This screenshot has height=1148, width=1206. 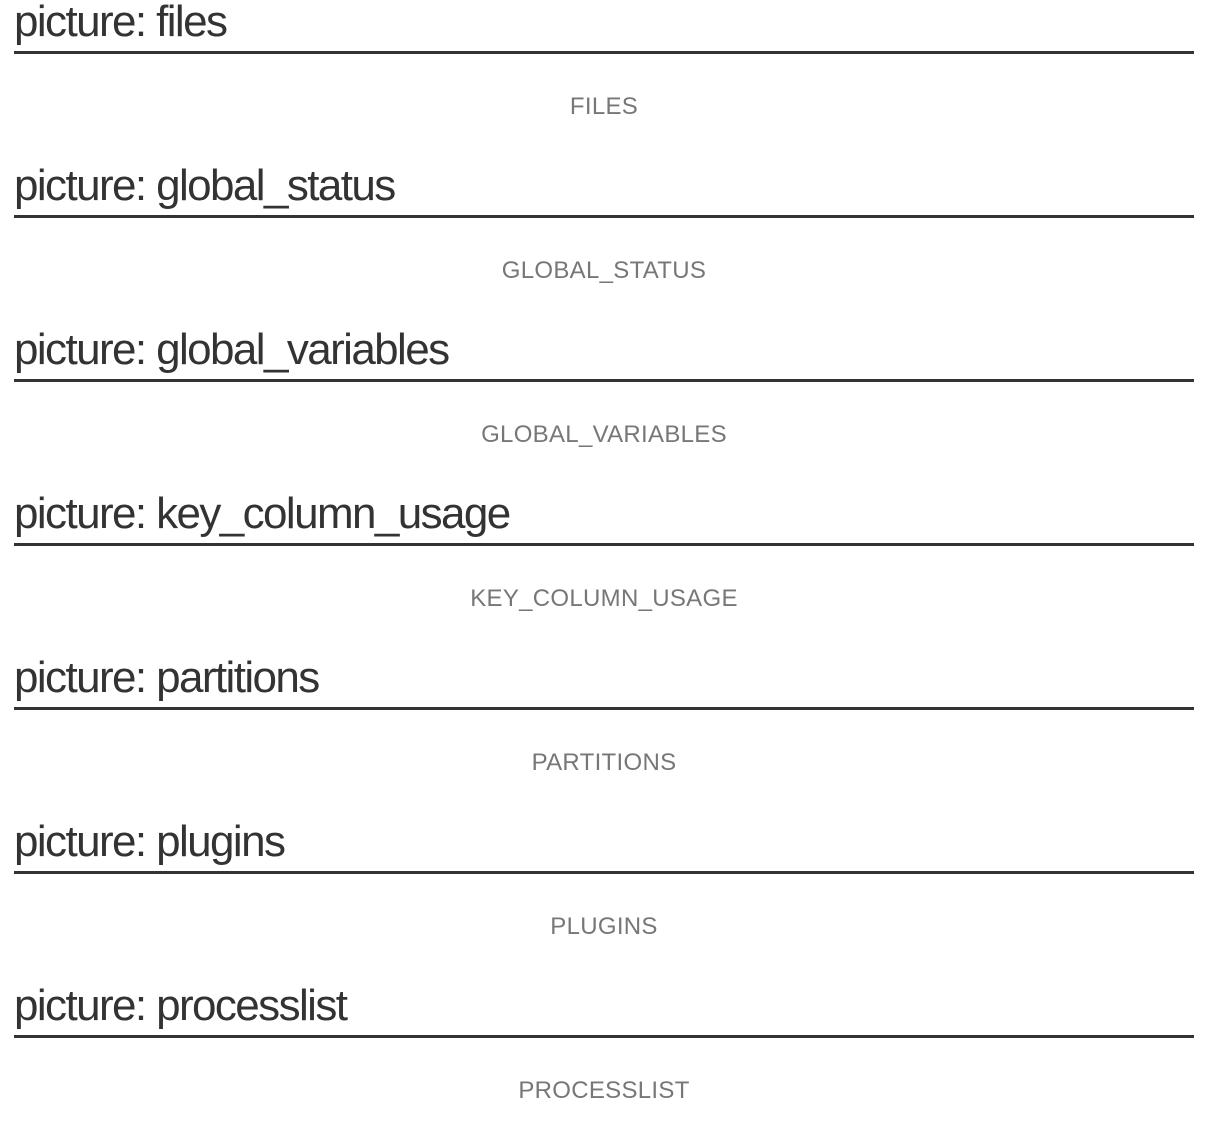 What do you see at coordinates (604, 900) in the screenshot?
I see `section-plugins: picture: plugins PLUGINS` at bounding box center [604, 900].